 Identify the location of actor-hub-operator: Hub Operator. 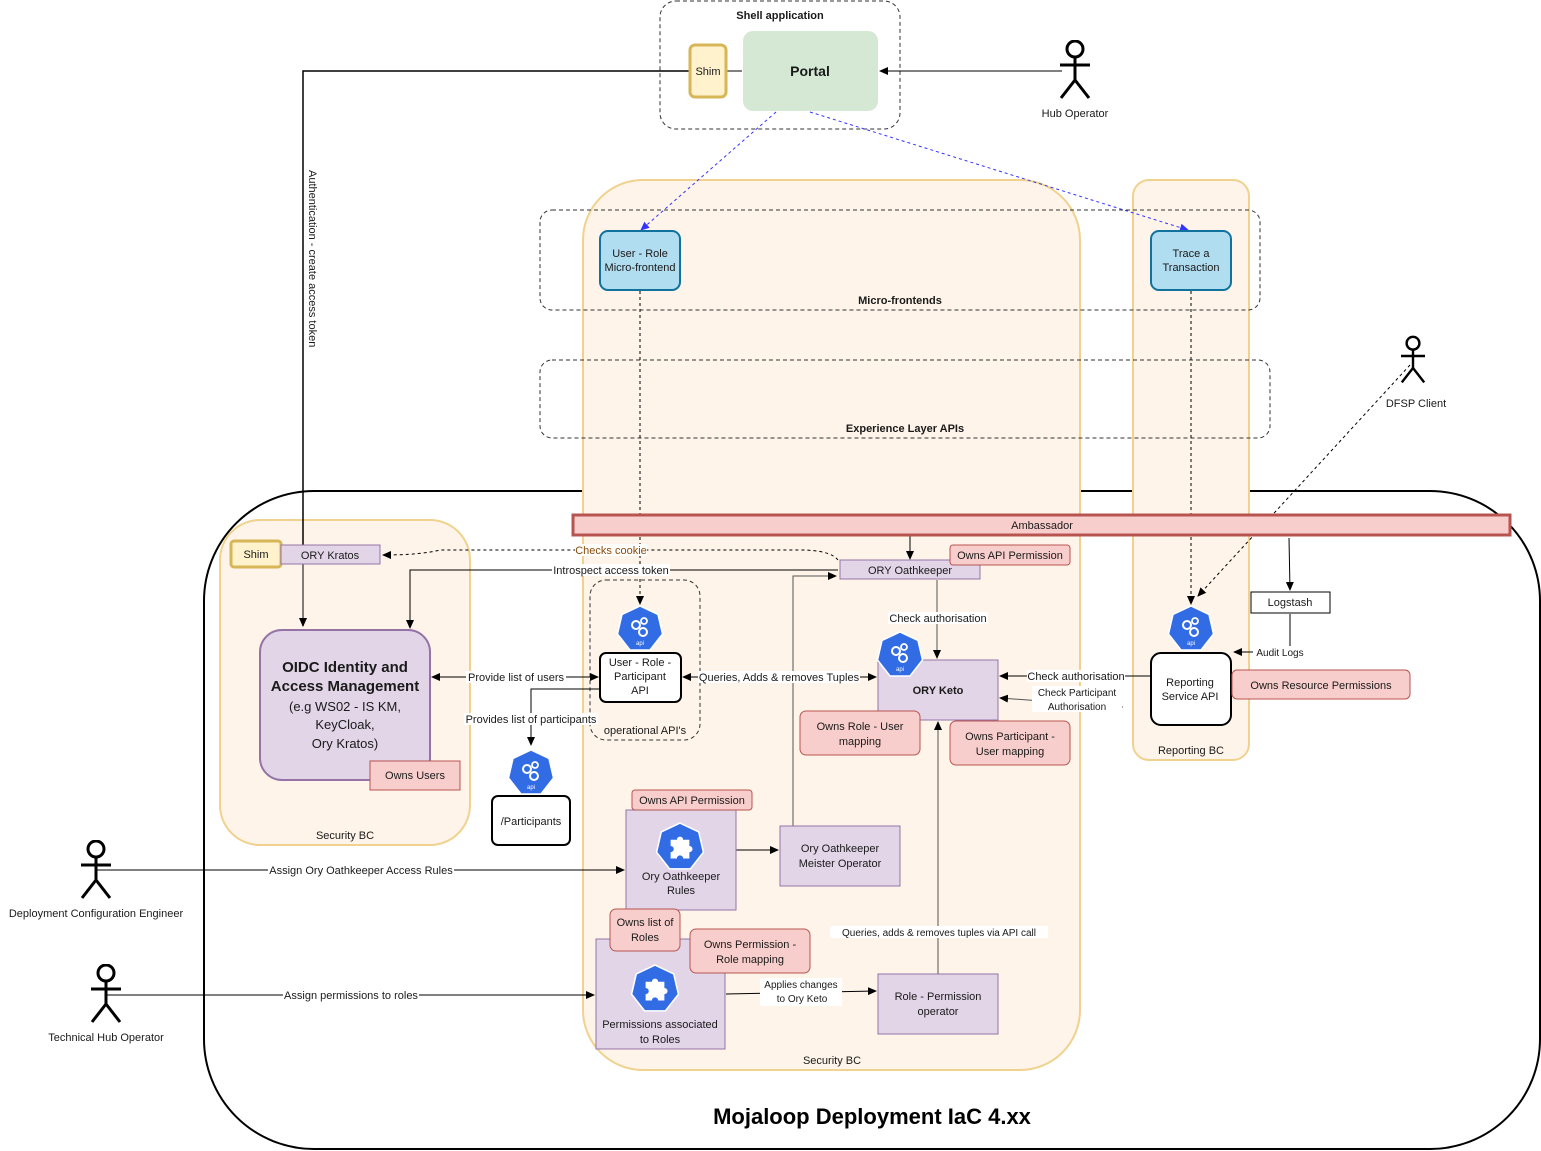
(1075, 80).